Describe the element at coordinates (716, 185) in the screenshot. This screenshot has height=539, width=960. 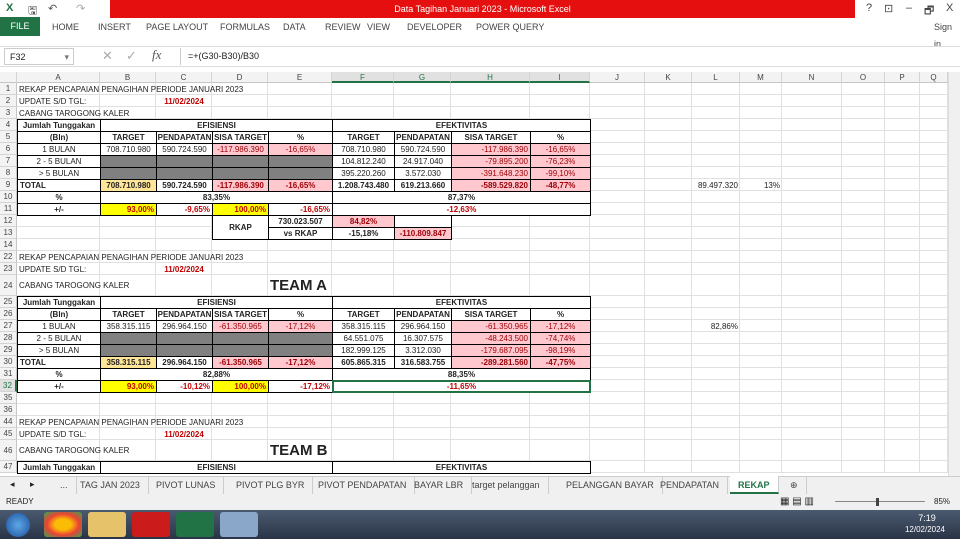
I see `cell-value-L9: 89.497.320` at that location.